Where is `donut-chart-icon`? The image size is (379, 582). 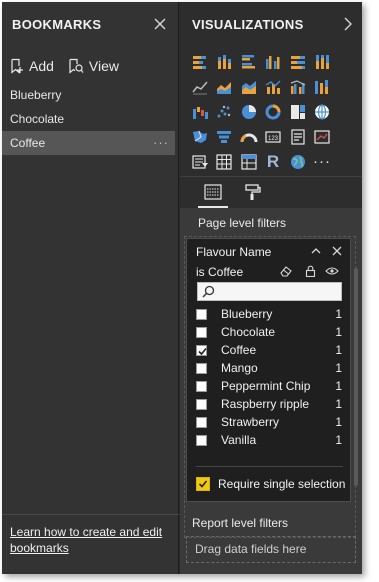
donut-chart-icon is located at coordinates (273, 111).